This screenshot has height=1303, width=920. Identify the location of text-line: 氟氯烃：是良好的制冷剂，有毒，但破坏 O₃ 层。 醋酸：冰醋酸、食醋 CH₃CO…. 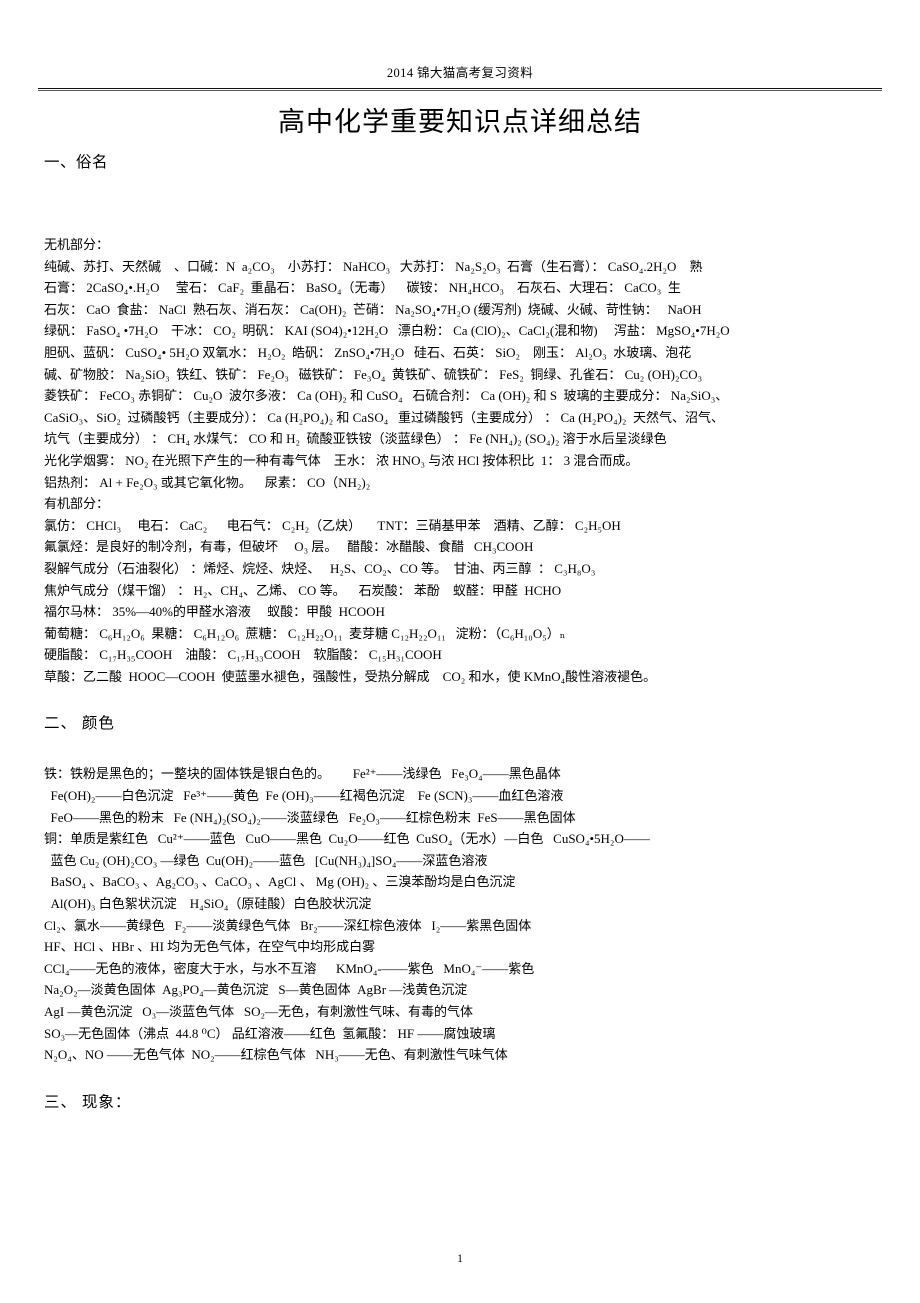
(289, 547).